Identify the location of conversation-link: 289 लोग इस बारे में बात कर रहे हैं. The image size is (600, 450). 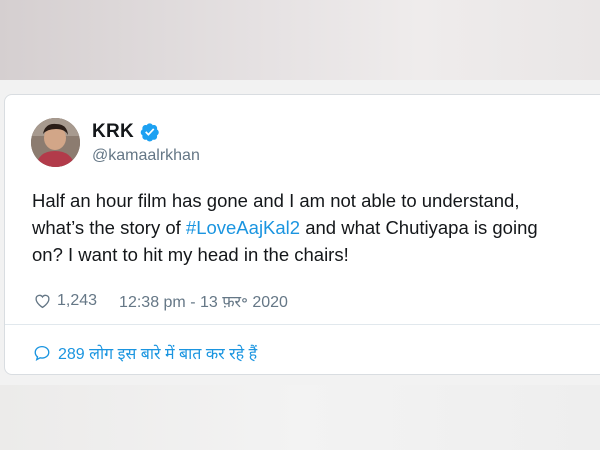
(145, 353).